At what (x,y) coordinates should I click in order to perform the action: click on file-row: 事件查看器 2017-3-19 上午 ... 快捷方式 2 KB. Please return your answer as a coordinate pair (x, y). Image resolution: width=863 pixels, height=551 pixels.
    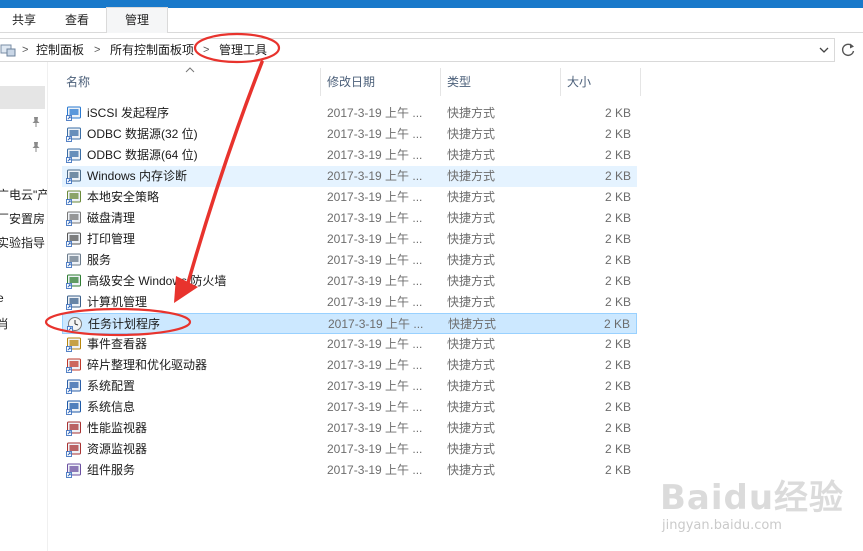
    Looking at the image, I should click on (349, 344).